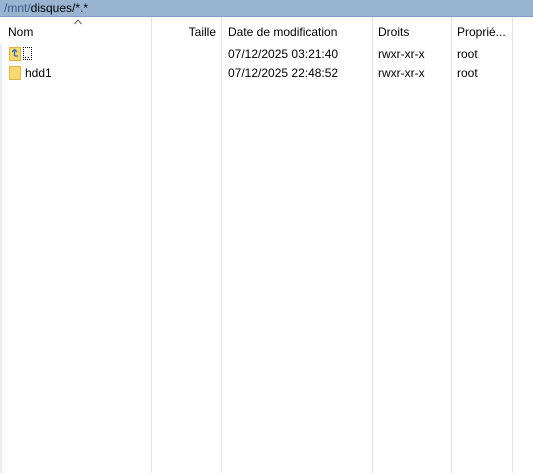 Image resolution: width=533 pixels, height=473 pixels. Describe the element at coordinates (27, 54) in the screenshot. I see `file-name: ..` at that location.